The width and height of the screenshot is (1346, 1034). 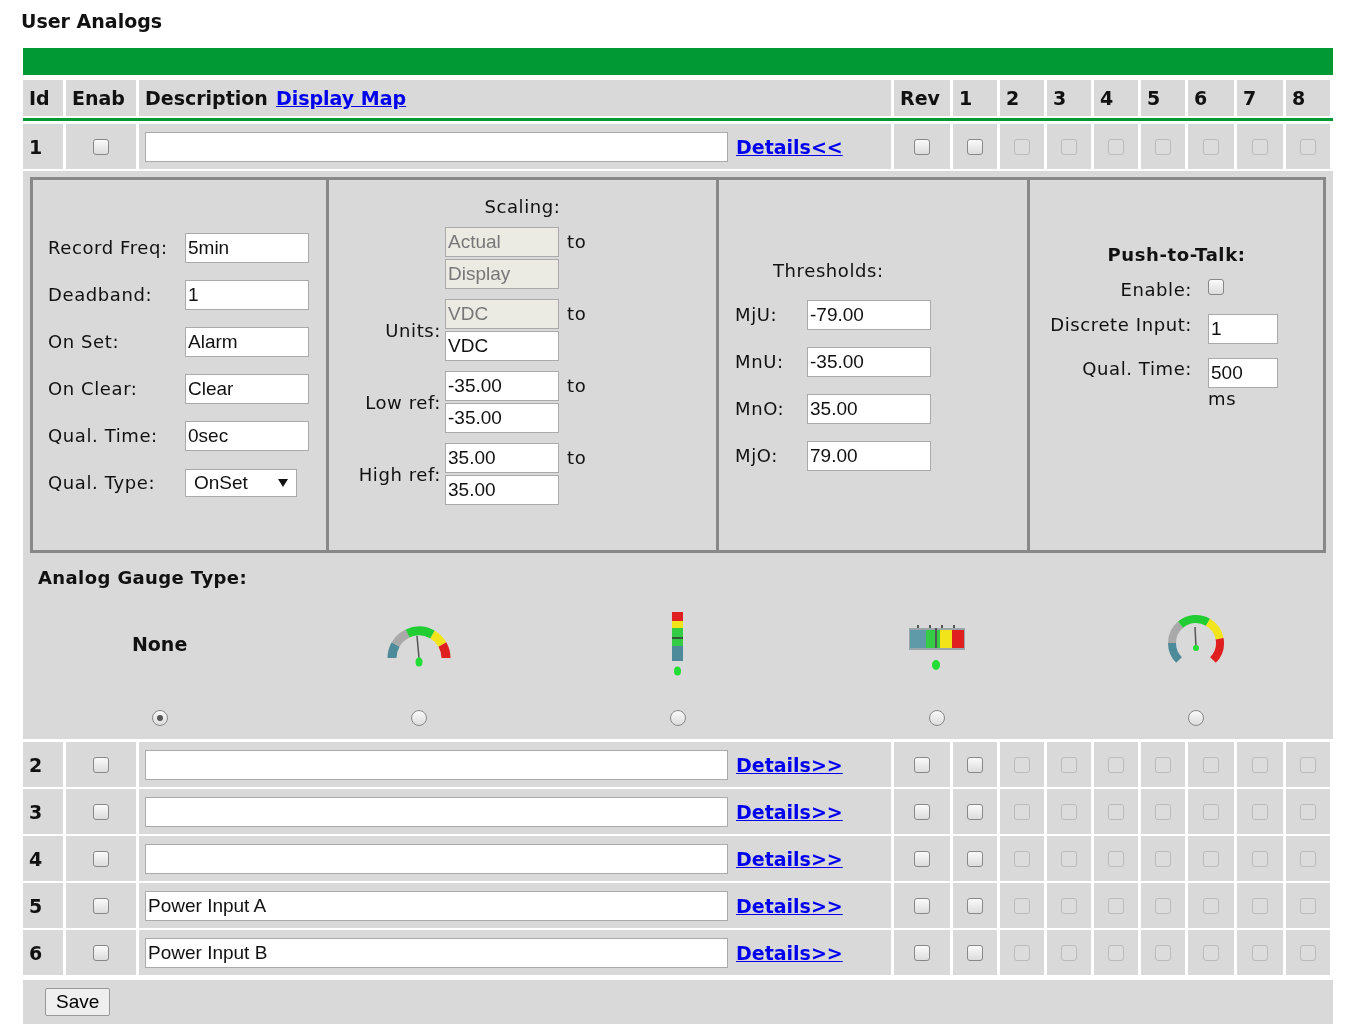 I want to click on section-title: Thresholds:, so click(x=828, y=270).